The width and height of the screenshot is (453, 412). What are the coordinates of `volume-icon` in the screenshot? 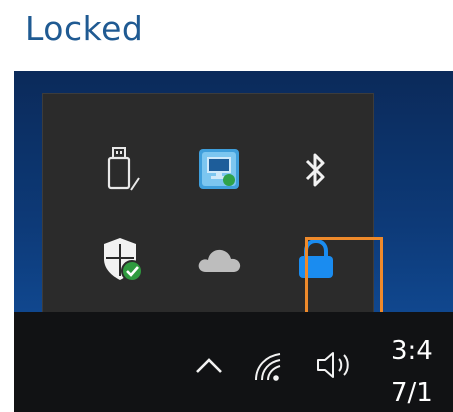 It's located at (336, 365).